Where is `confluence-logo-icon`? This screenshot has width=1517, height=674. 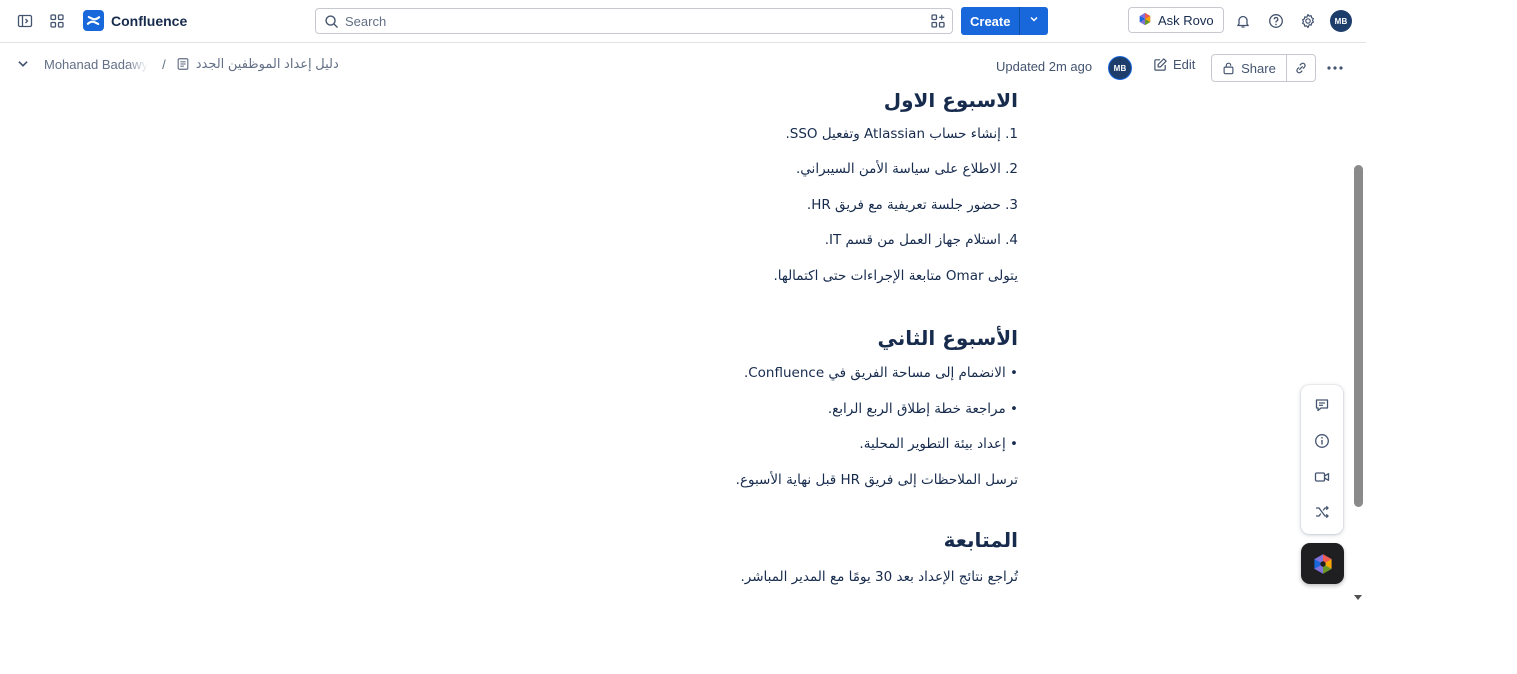
confluence-logo-icon is located at coordinates (93, 20).